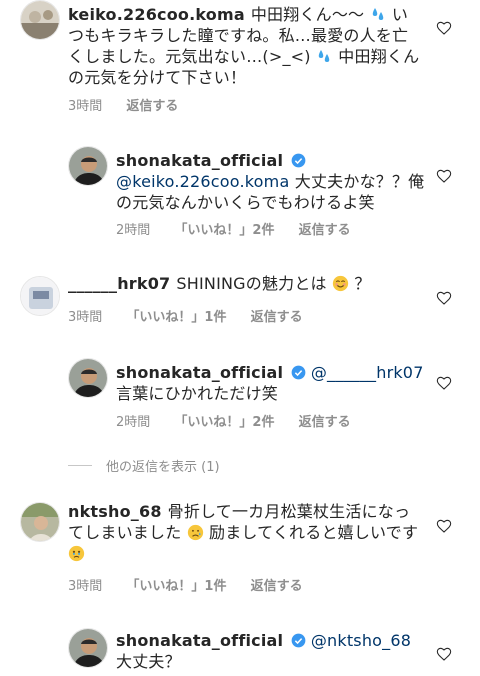 The height and width of the screenshot is (676, 480). What do you see at coordinates (163, 467) in the screenshot?
I see `view-more-replies-label: 他の返信を表示 (1)` at bounding box center [163, 467].